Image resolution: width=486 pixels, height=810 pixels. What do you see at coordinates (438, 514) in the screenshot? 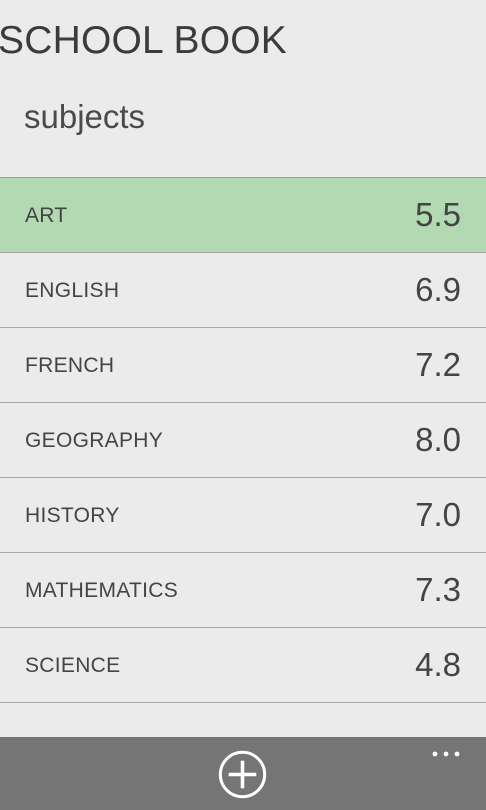
I see `subject-grade: 7.0` at bounding box center [438, 514].